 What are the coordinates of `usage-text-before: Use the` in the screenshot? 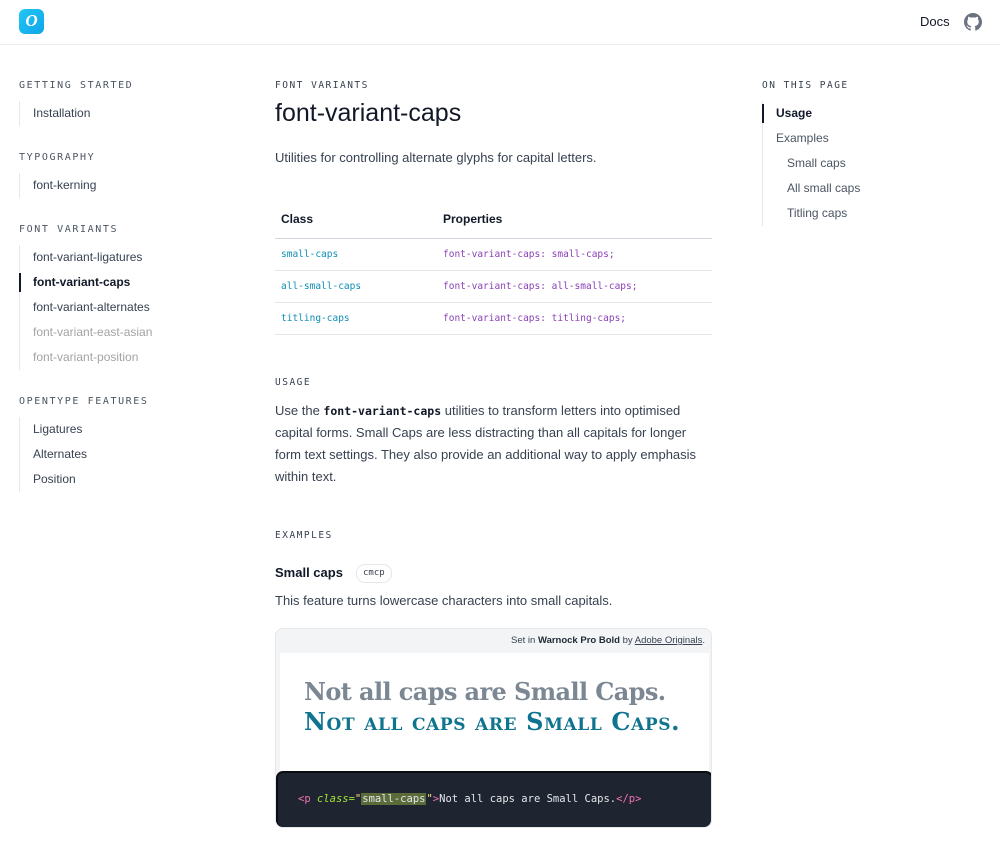 It's located at (299, 410).